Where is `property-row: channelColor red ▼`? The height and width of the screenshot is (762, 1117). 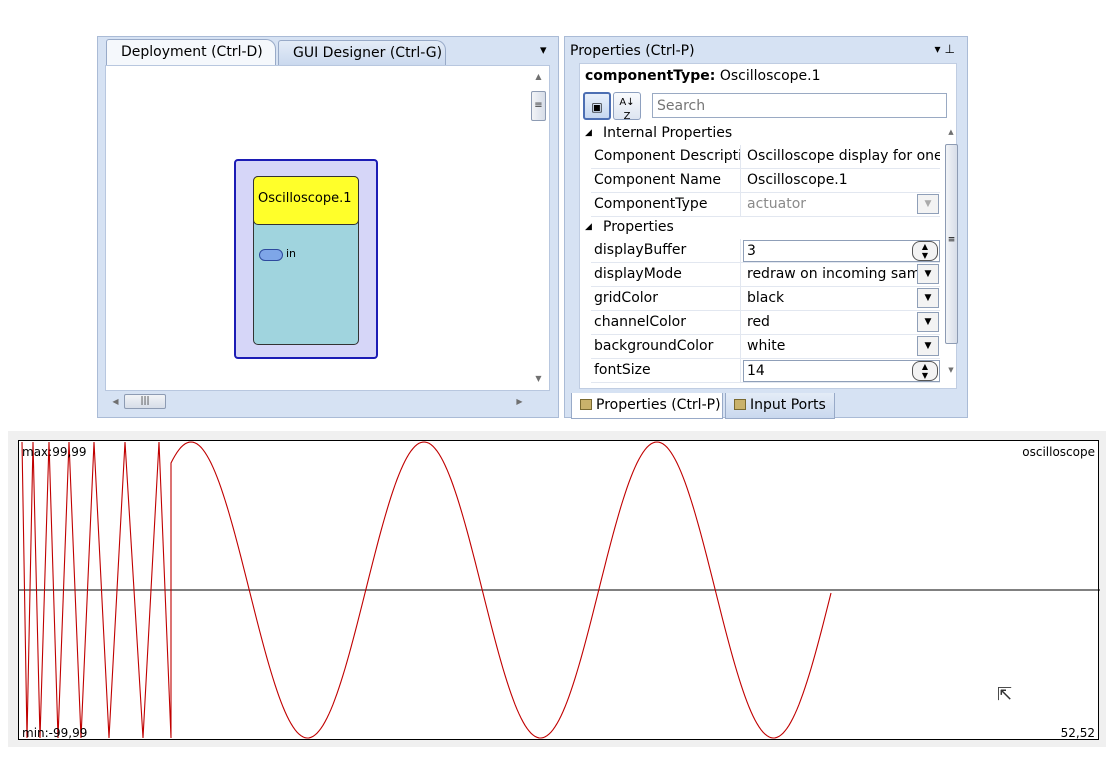
property-row: channelColor red ▼ is located at coordinates (765, 323).